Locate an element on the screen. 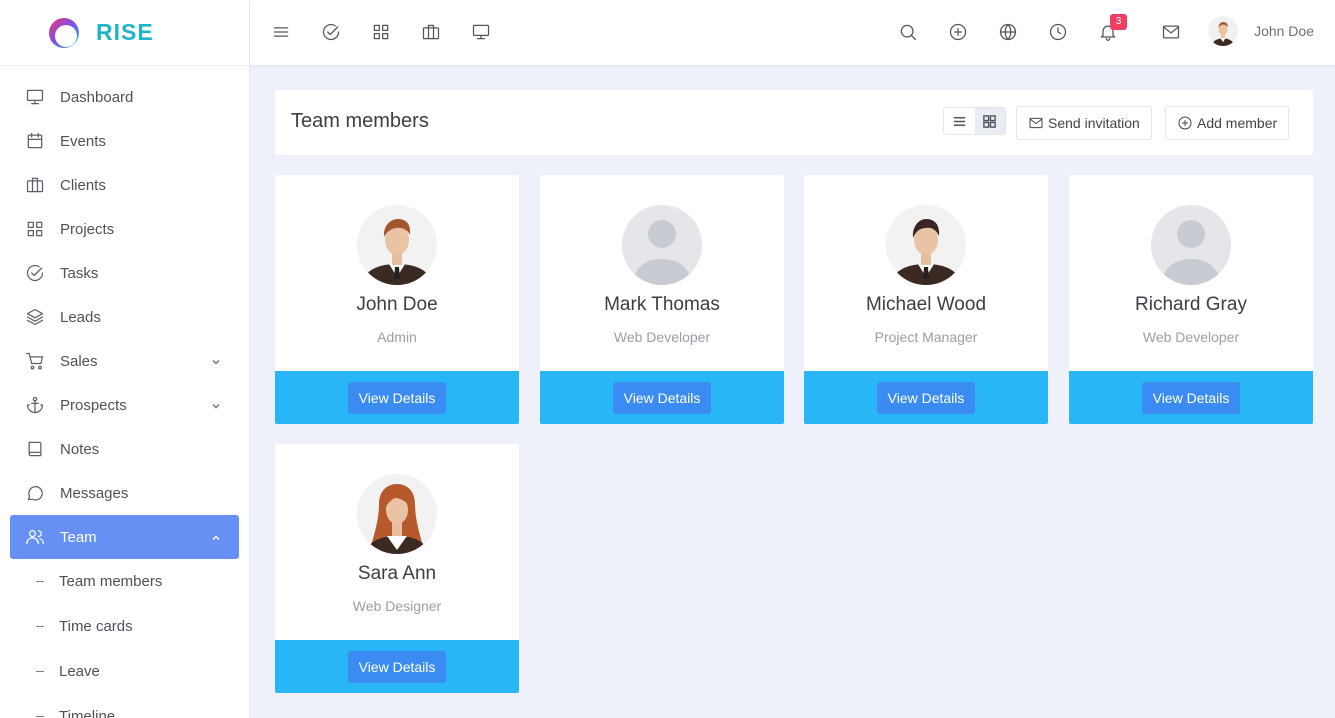  sidebar-item-label: Leads is located at coordinates (80, 317).